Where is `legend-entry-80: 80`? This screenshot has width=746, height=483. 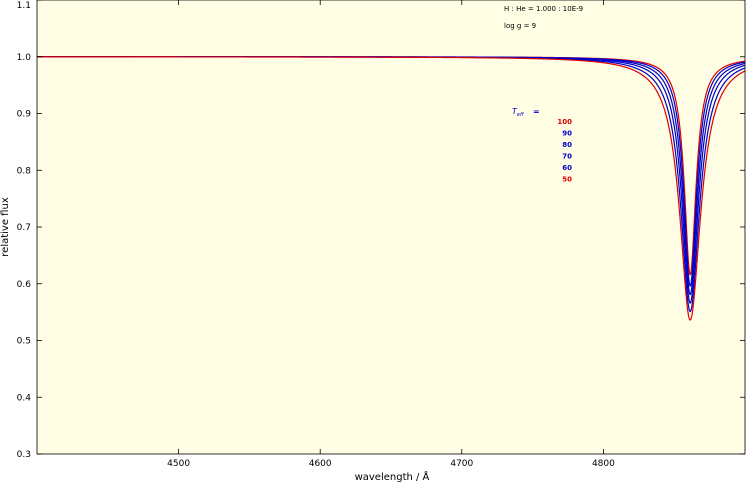 legend-entry-80: 80 is located at coordinates (567, 145).